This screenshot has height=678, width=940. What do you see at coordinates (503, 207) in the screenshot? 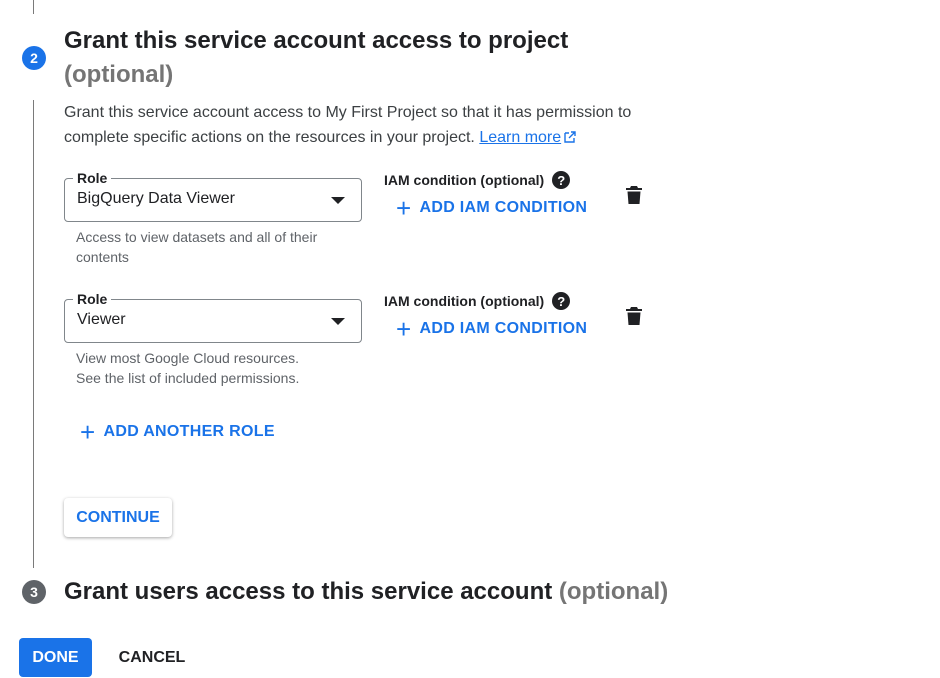
I see `add-iam-condition-label-1: ADD IAM CONDITION` at bounding box center [503, 207].